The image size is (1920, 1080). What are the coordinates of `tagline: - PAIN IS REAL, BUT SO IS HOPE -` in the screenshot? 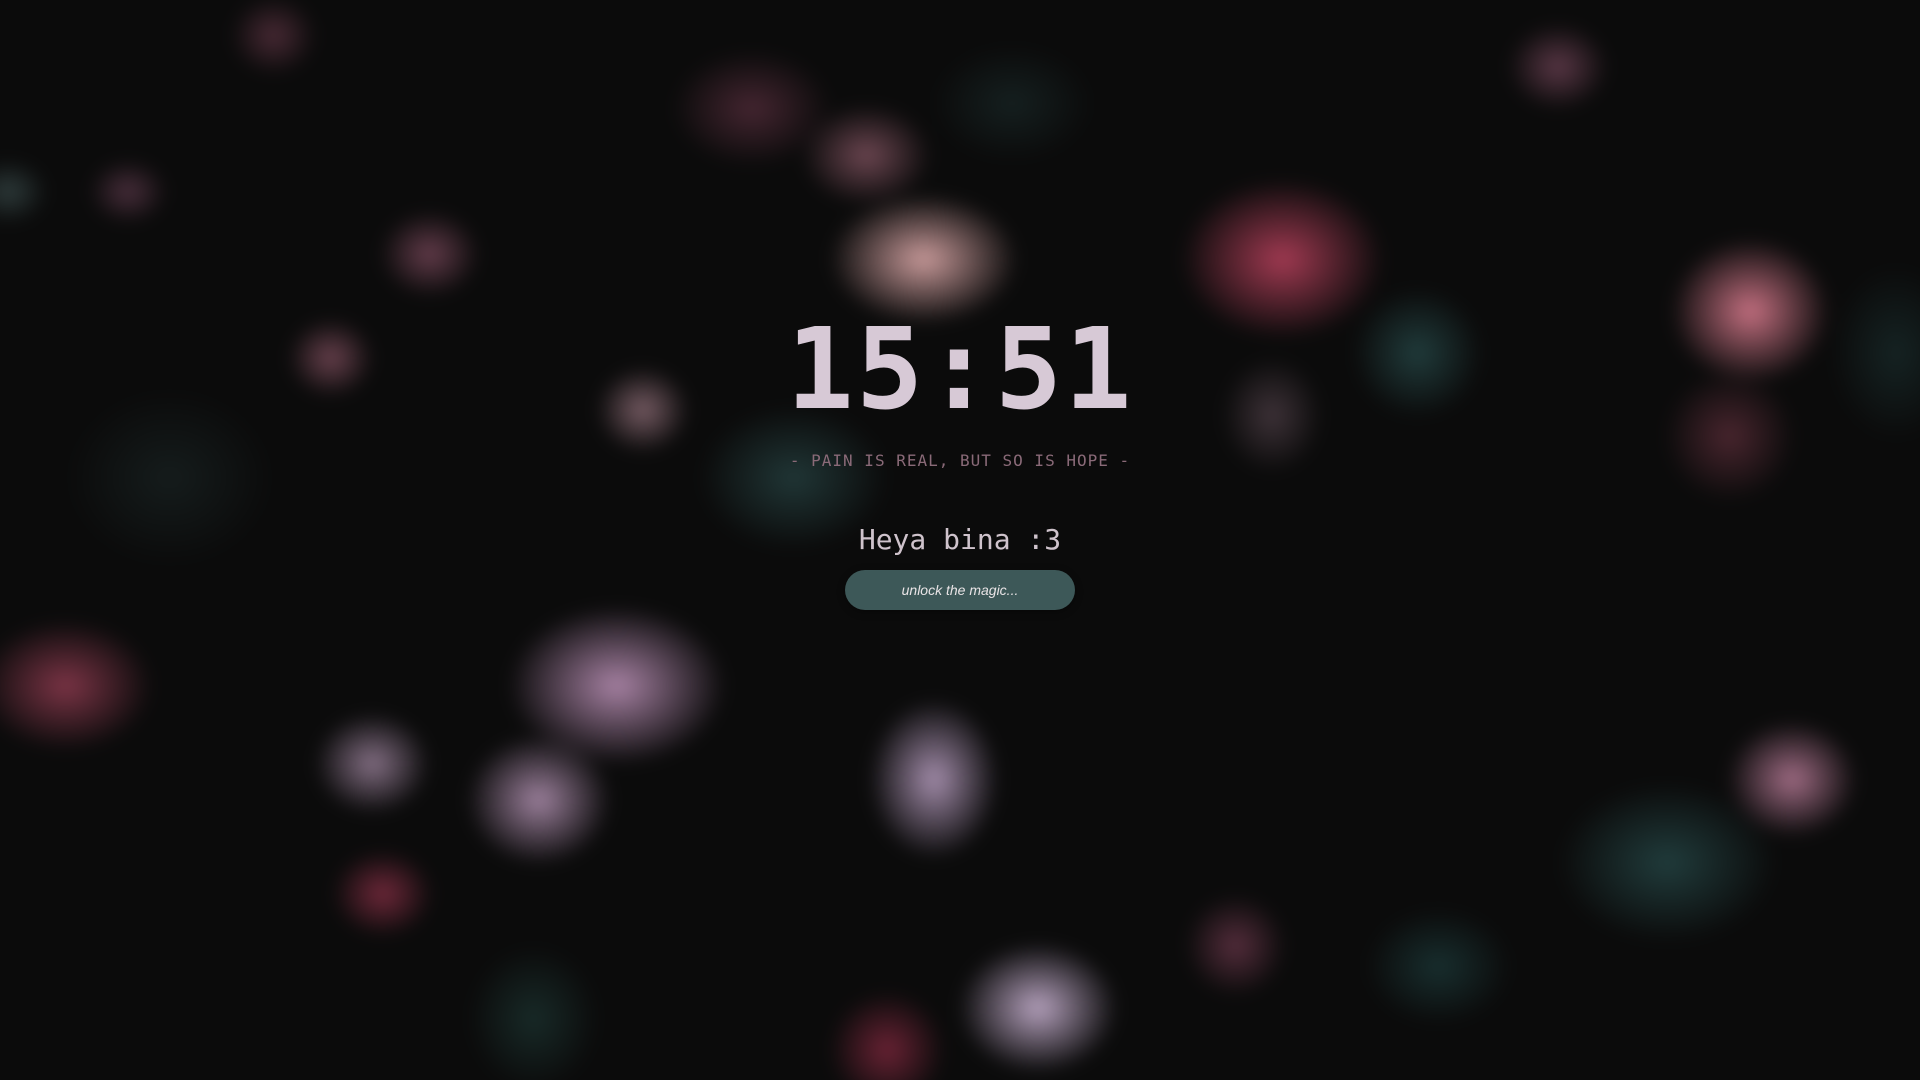 It's located at (960, 460).